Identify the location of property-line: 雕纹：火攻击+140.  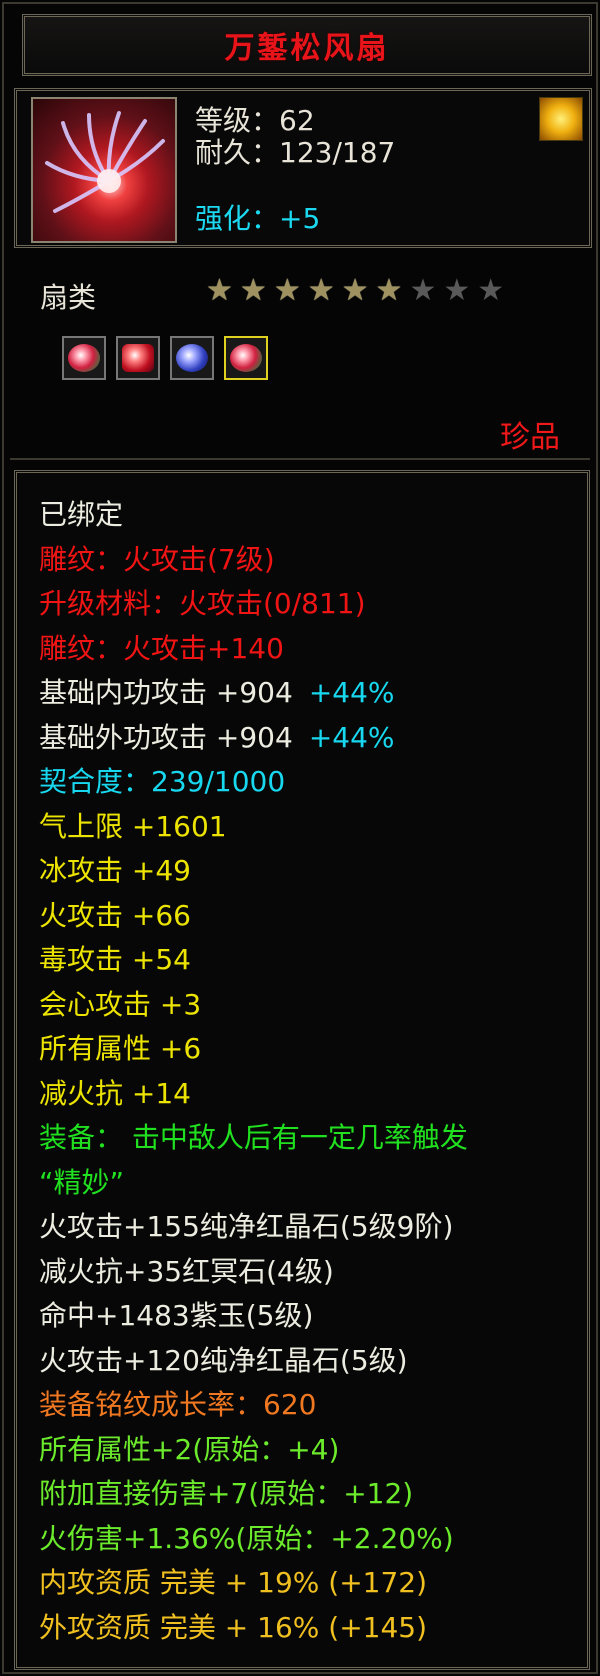
(308, 649).